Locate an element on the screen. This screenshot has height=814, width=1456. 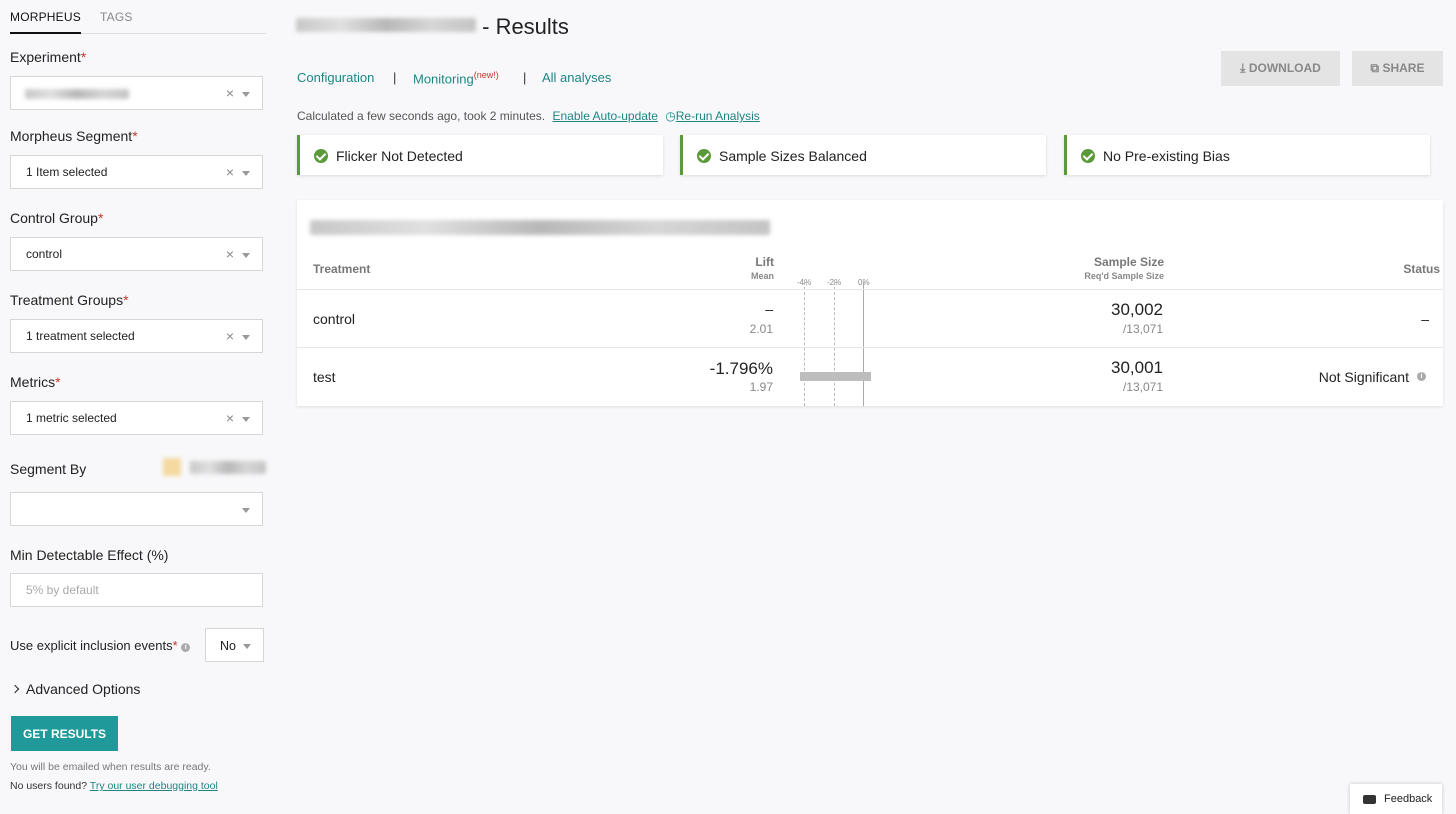
metrics-select: 1 metric selected × is located at coordinates (136, 418).